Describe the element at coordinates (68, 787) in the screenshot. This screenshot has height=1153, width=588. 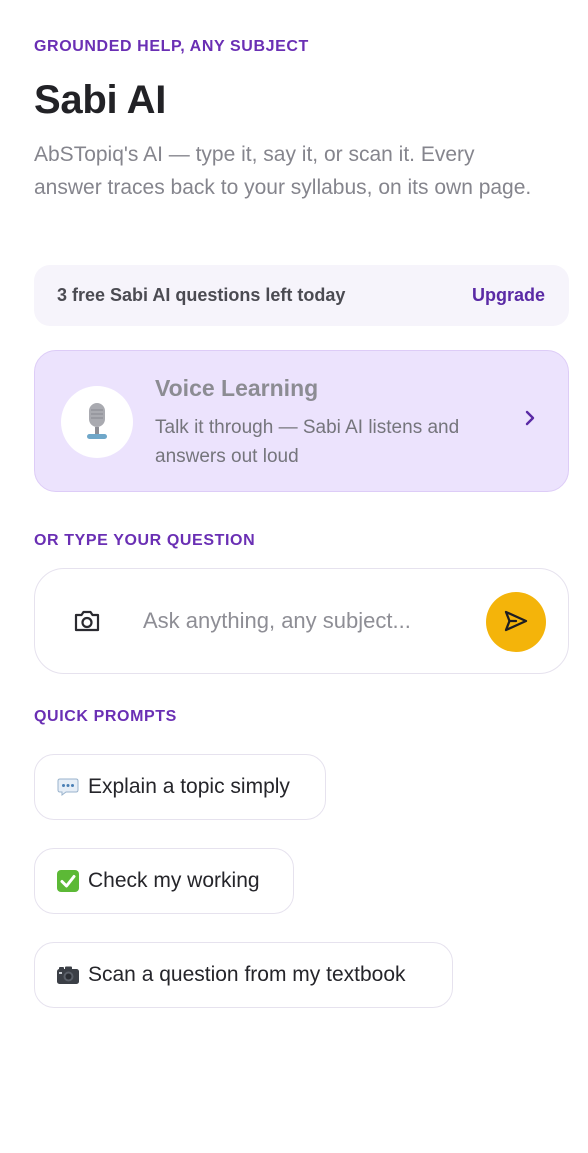
I see `speech-bubble-icon` at that location.